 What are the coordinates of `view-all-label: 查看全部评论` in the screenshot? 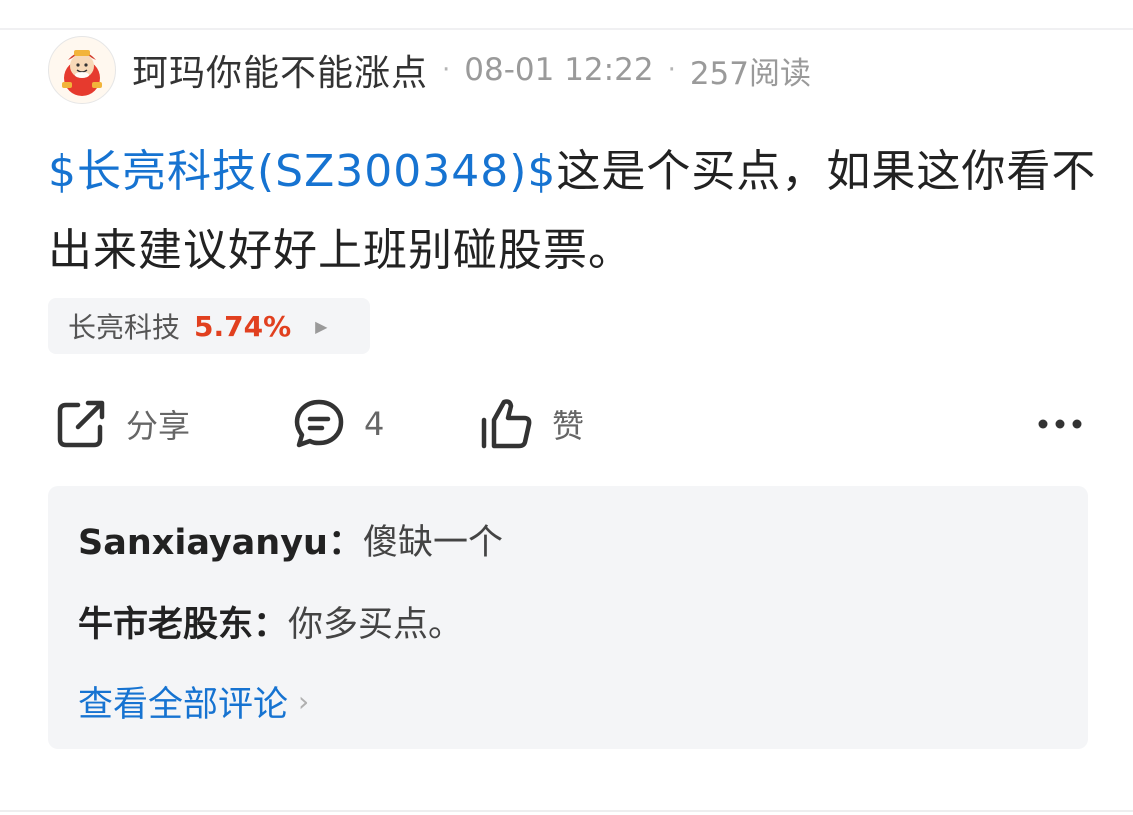 It's located at (183, 705).